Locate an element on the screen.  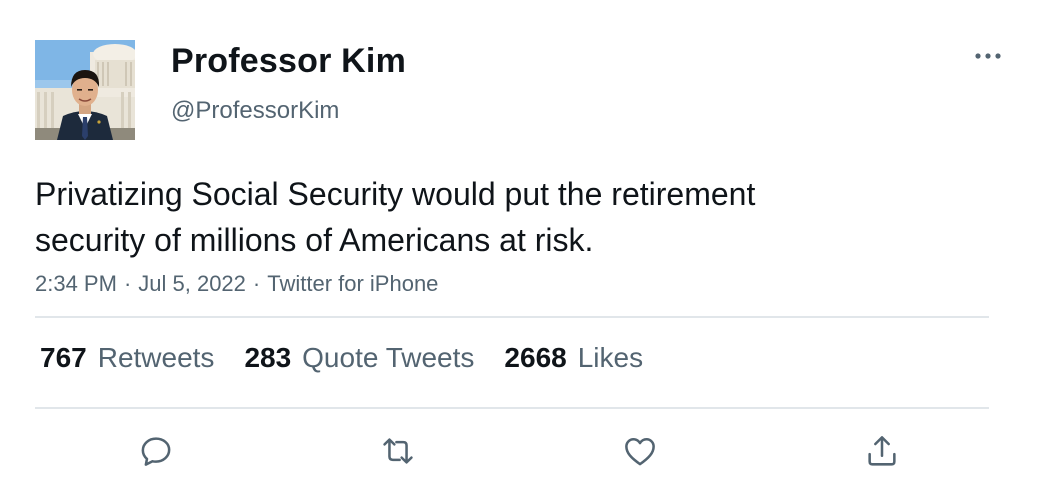
likes-stat: 2668 Likes is located at coordinates (573, 358).